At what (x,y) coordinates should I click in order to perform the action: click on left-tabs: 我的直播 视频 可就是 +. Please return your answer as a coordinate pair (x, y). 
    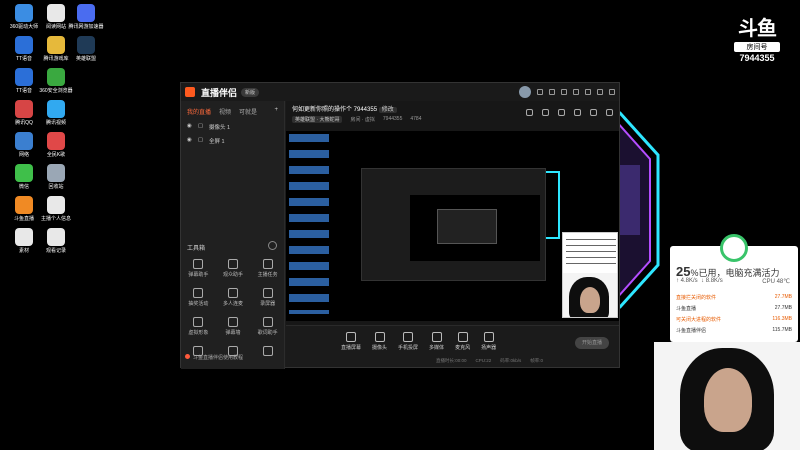
    Looking at the image, I should click on (232, 110).